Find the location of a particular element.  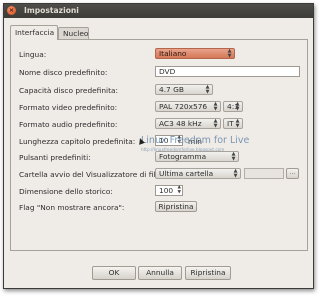

start-folder-combo: Ultima cartella ▲ ▼ is located at coordinates (198, 173).